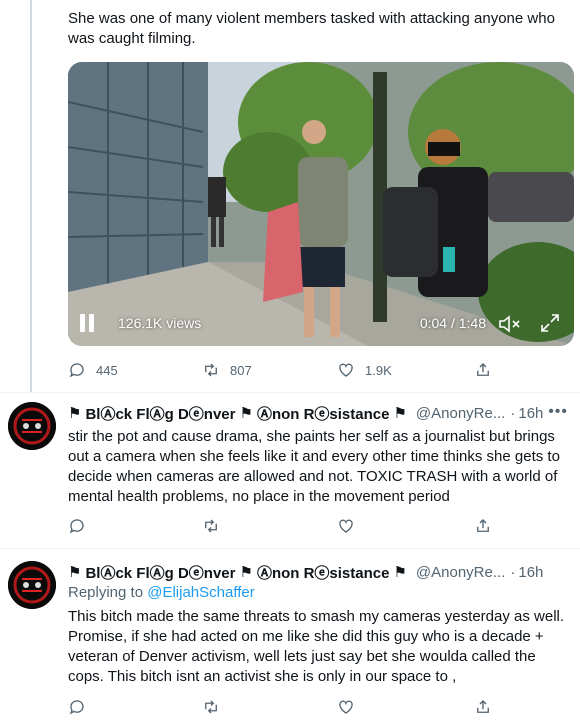 This screenshot has width=580, height=728. Describe the element at coordinates (510, 324) in the screenshot. I see `mute-icon` at that location.